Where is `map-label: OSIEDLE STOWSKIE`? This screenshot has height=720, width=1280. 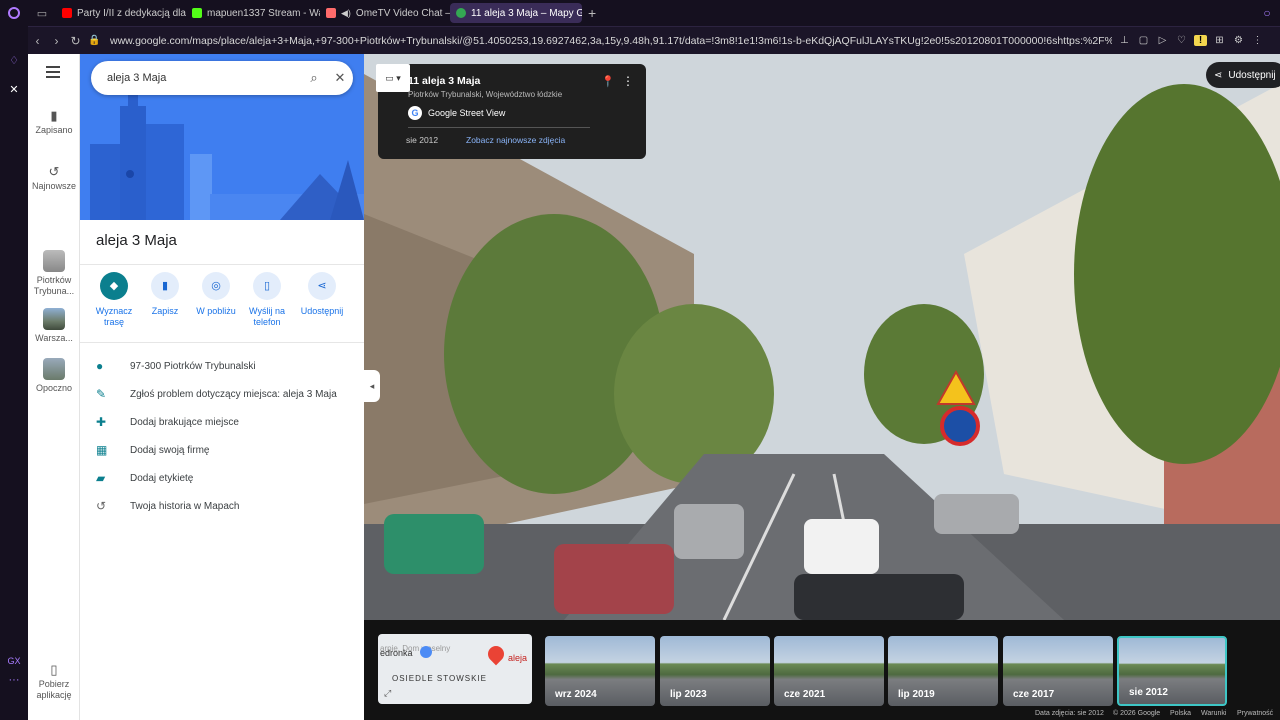
map-label: OSIEDLE STOWSKIE is located at coordinates (439, 678).